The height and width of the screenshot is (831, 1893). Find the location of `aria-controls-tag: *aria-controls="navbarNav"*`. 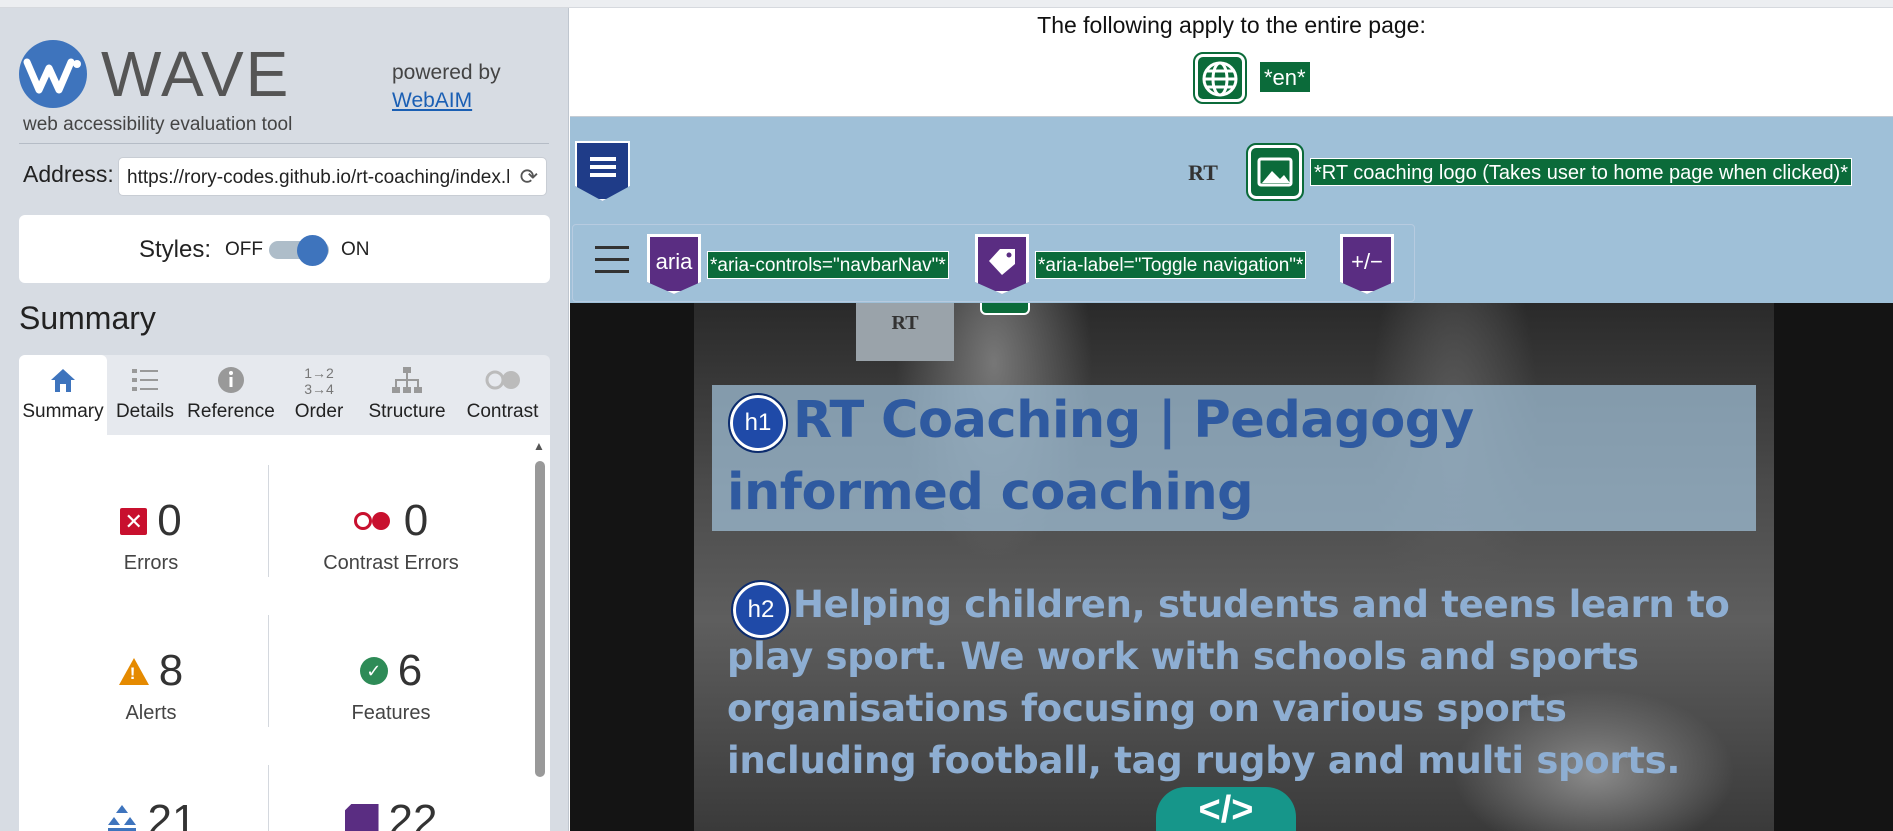

aria-controls-tag: *aria-controls="navbarNav"* is located at coordinates (828, 265).